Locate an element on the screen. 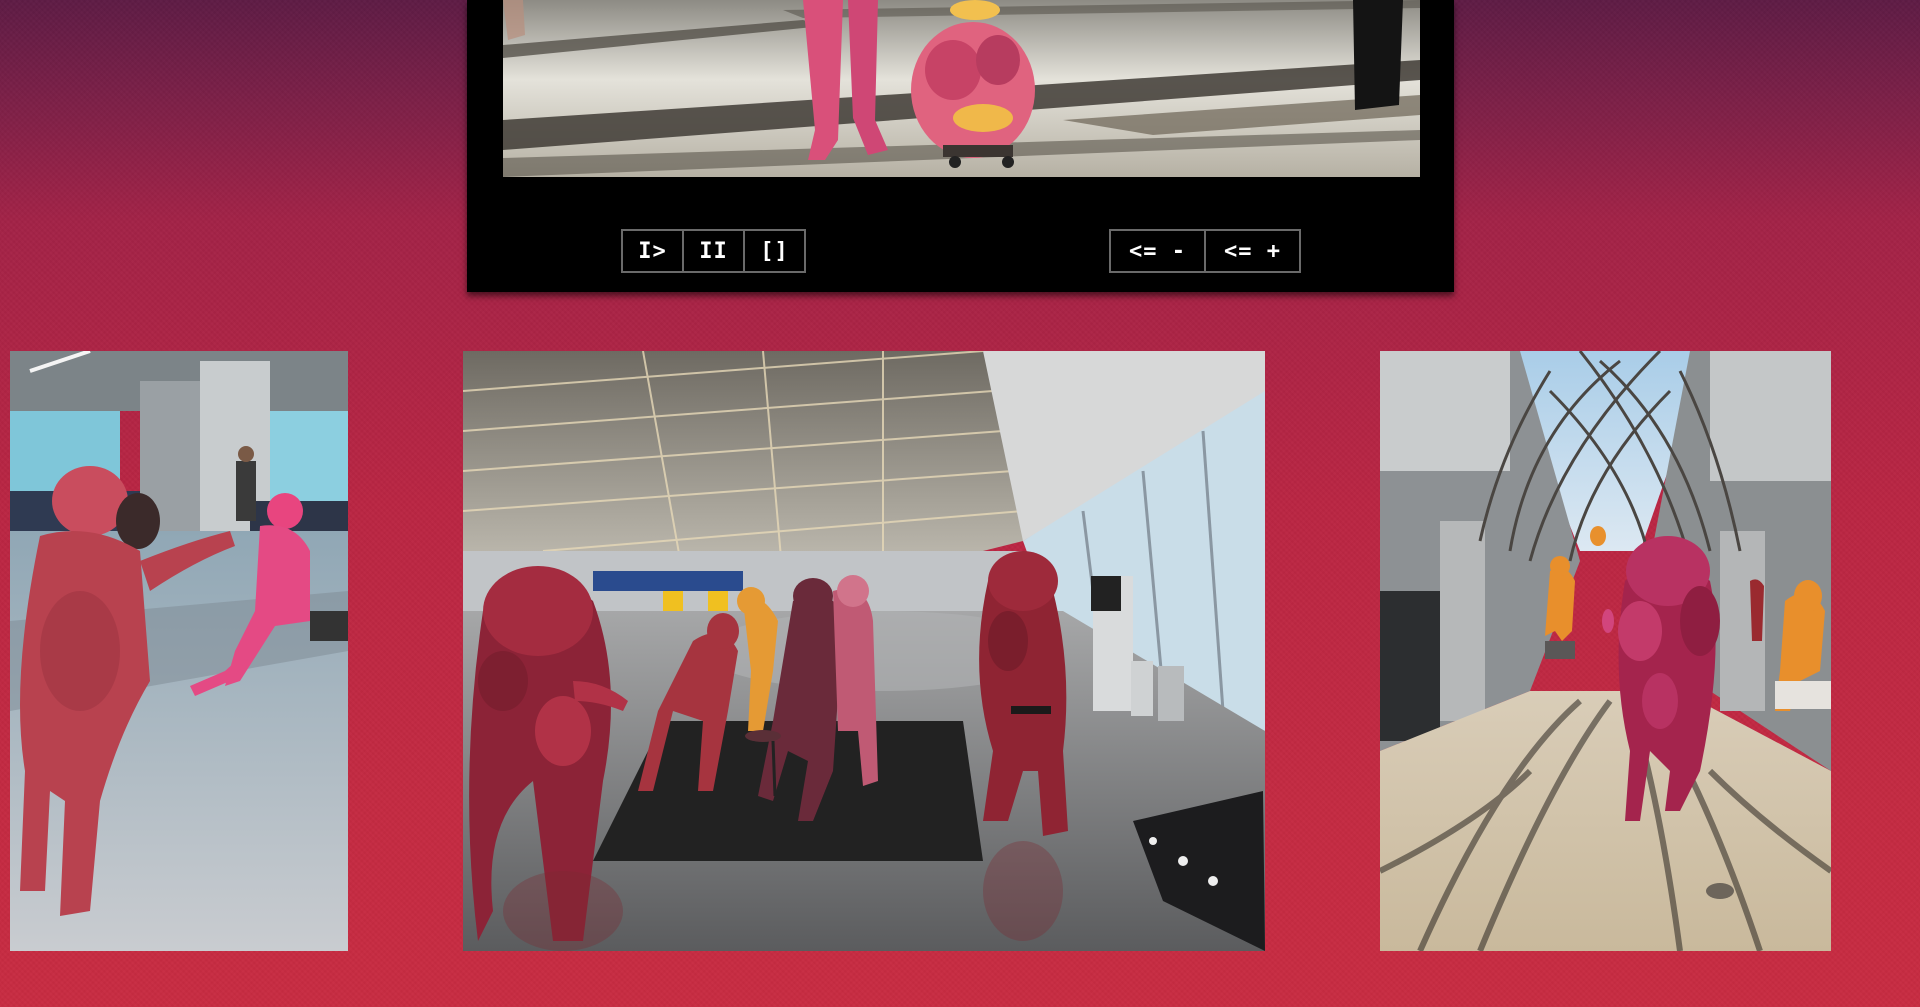 The image size is (1920, 1007). rewind-slower-button: <= - is located at coordinates (1157, 251).